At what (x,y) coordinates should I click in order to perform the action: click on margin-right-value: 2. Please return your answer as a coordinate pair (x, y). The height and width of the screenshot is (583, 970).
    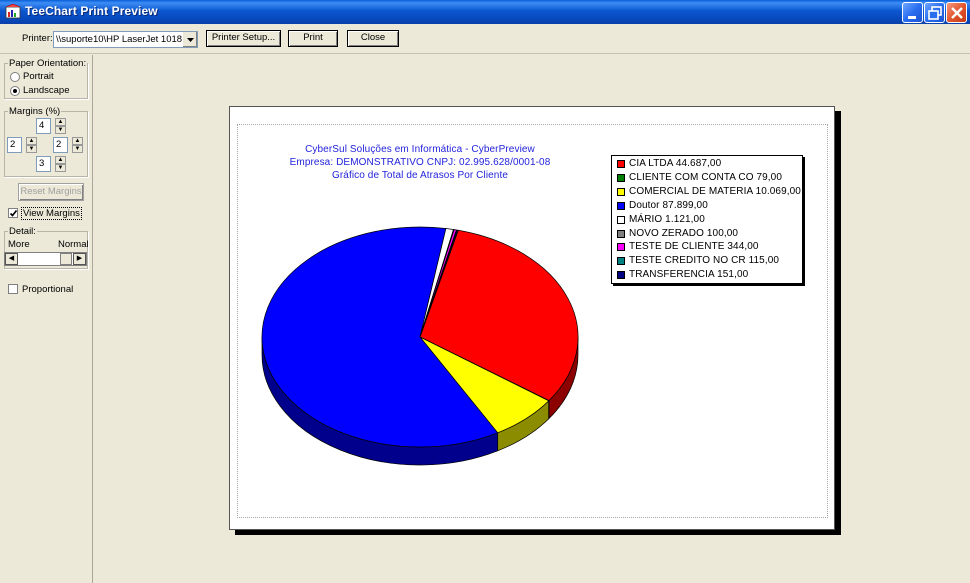
    Looking at the image, I should click on (60, 145).